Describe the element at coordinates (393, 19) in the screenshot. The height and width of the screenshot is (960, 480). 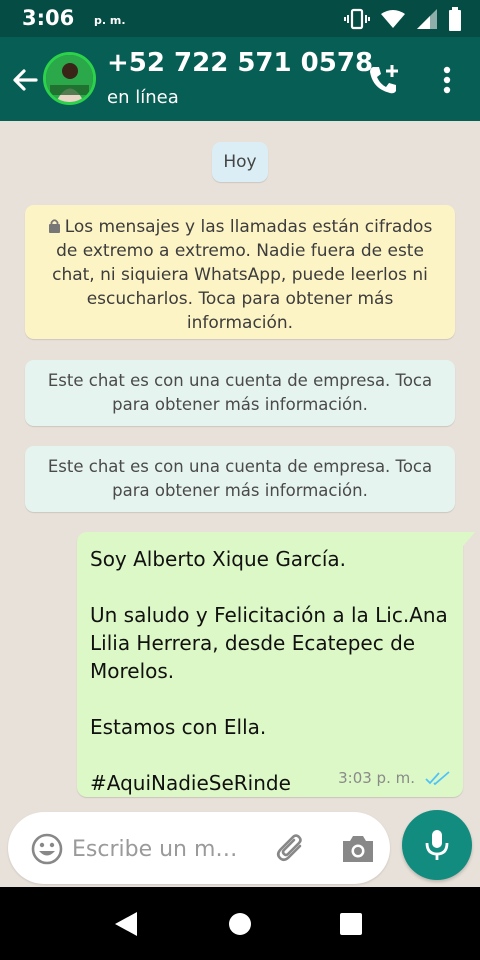
I see `wifi-icon` at that location.